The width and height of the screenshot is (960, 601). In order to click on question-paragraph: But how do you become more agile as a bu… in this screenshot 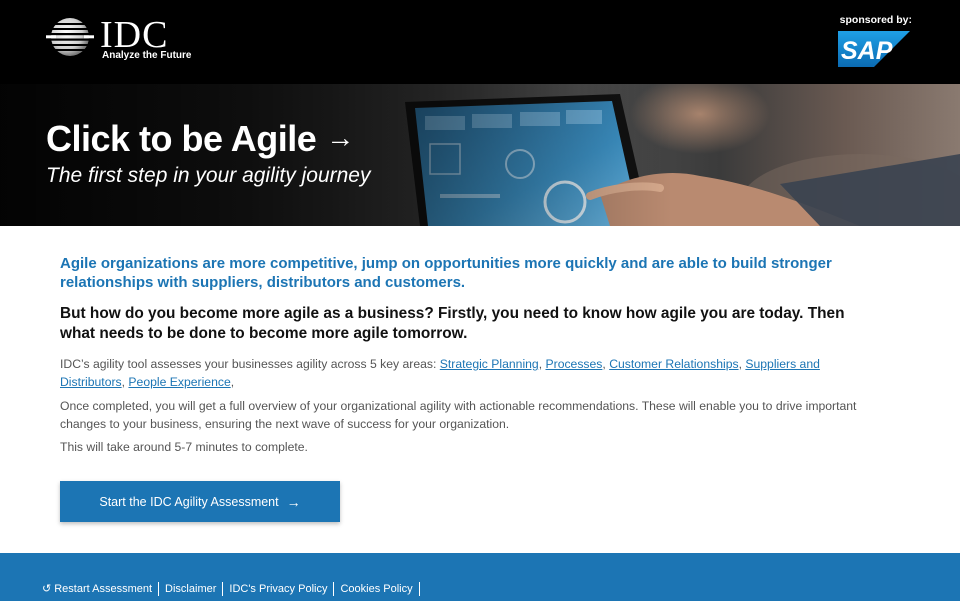, I will do `click(452, 323)`.